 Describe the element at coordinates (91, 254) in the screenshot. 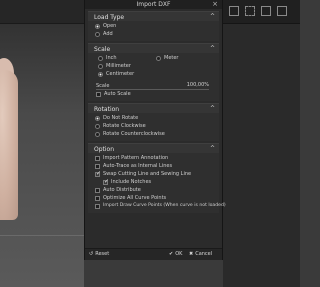

I see `reset-icon: ↺` at that location.